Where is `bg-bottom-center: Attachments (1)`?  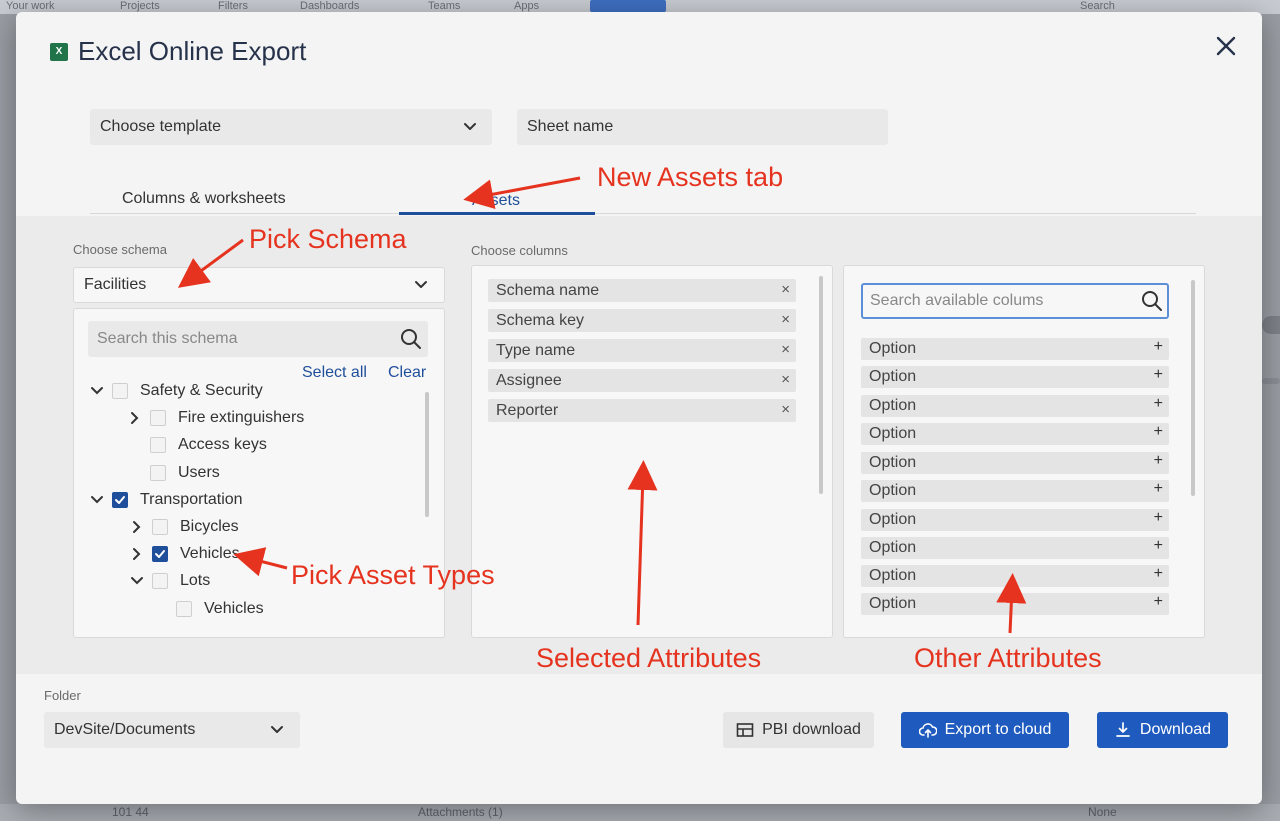 bg-bottom-center: Attachments (1) is located at coordinates (460, 812).